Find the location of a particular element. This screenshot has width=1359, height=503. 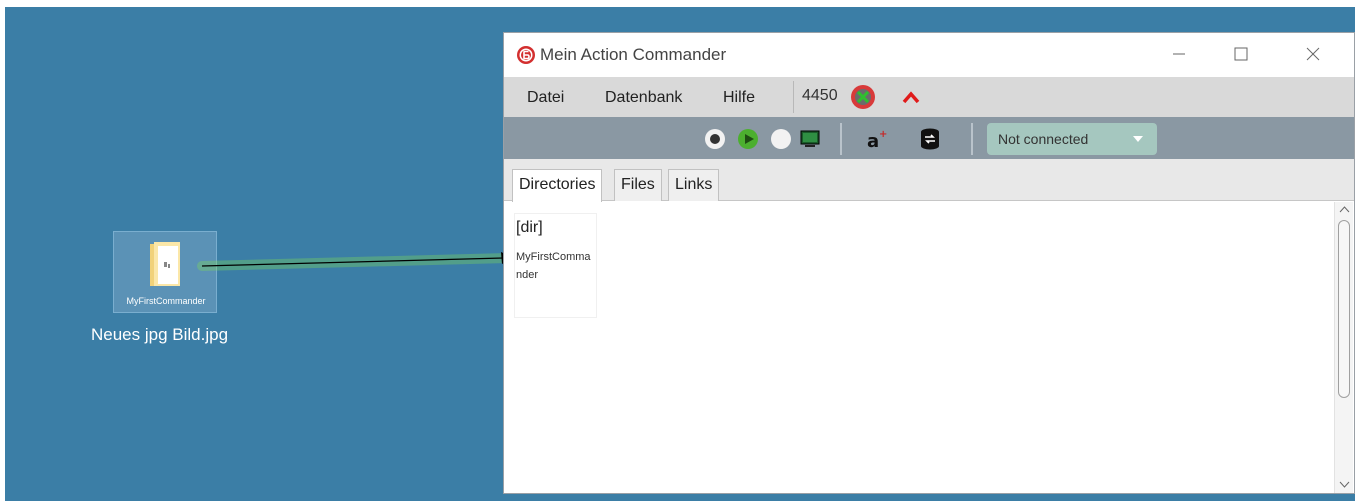

app-logo-icon is located at coordinates (526, 55).